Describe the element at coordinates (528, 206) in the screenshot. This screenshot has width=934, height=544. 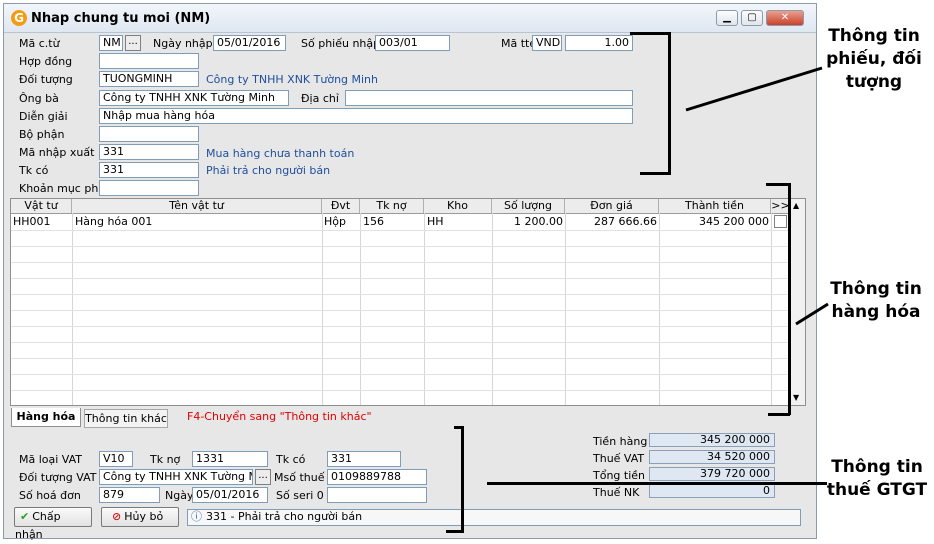
I see `col-so-luong: Số lượng` at that location.